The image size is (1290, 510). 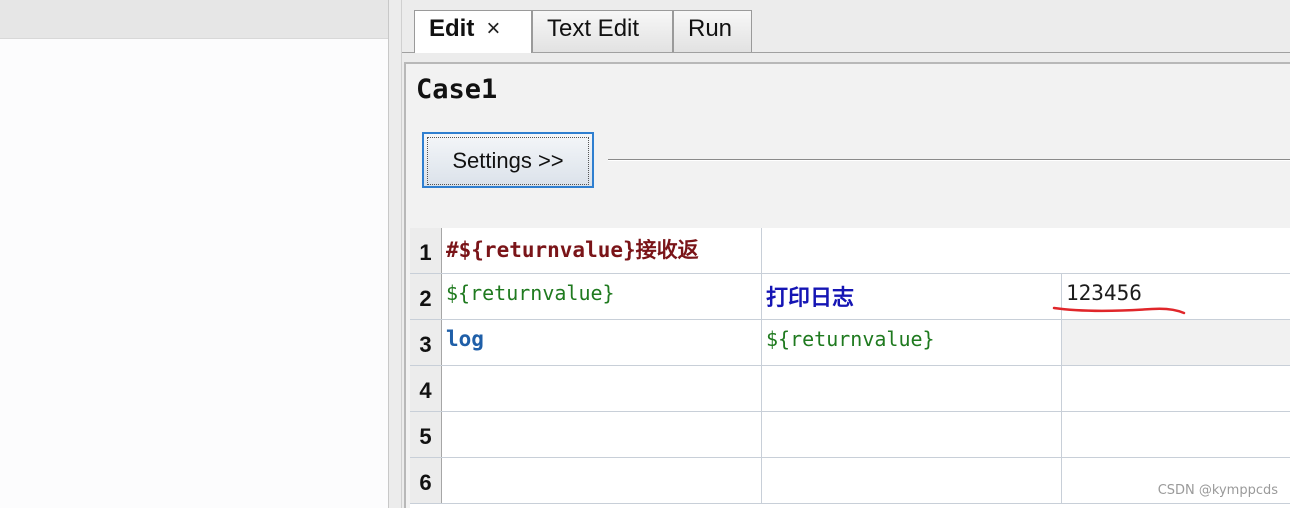 What do you see at coordinates (395, 254) in the screenshot?
I see `panel-splitter` at bounding box center [395, 254].